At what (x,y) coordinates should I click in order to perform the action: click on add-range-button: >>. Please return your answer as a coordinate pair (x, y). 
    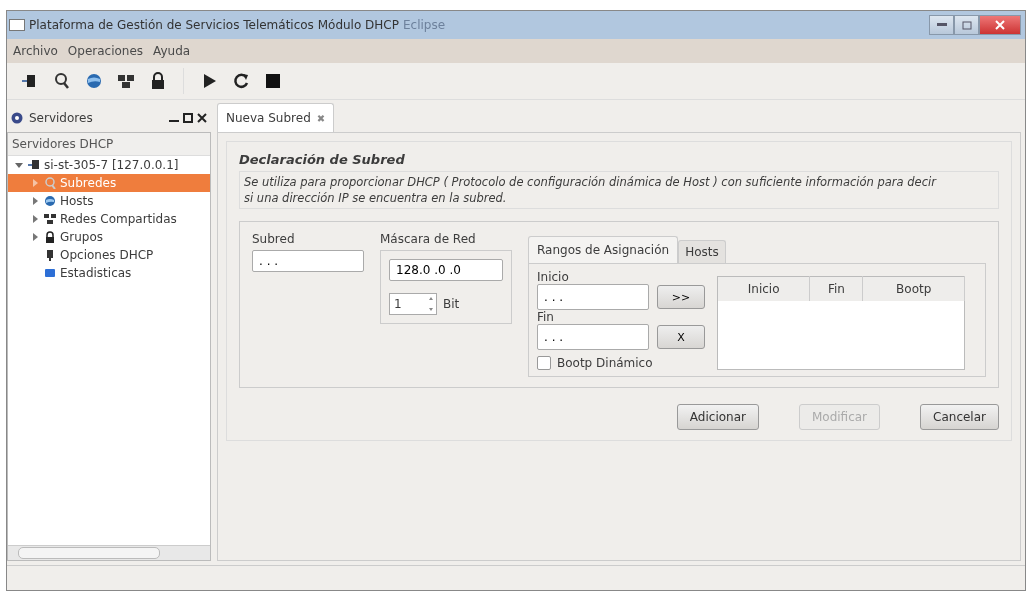
    Looking at the image, I should click on (681, 297).